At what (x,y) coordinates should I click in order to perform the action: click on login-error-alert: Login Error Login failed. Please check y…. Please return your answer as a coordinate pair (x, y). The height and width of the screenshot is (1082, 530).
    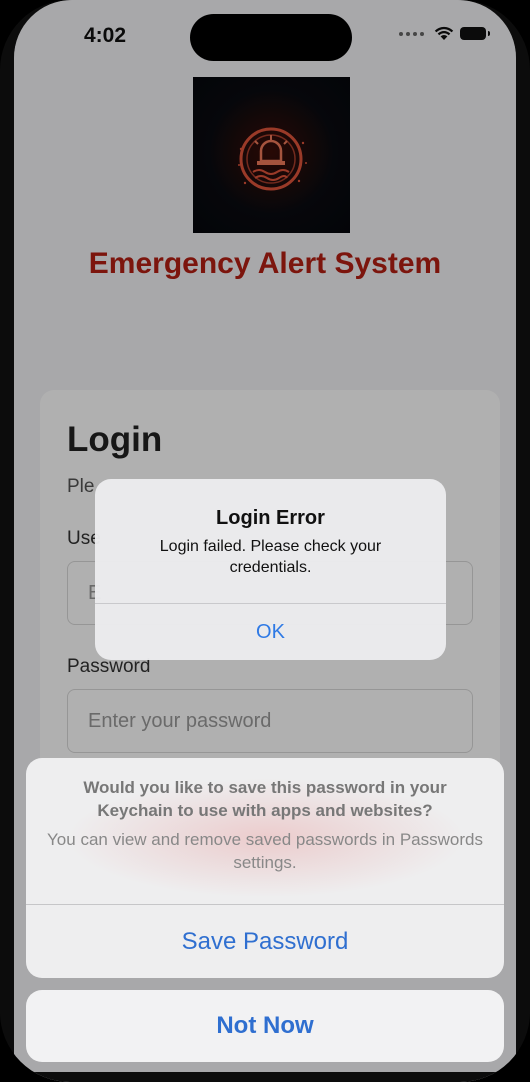
    Looking at the image, I should click on (270, 569).